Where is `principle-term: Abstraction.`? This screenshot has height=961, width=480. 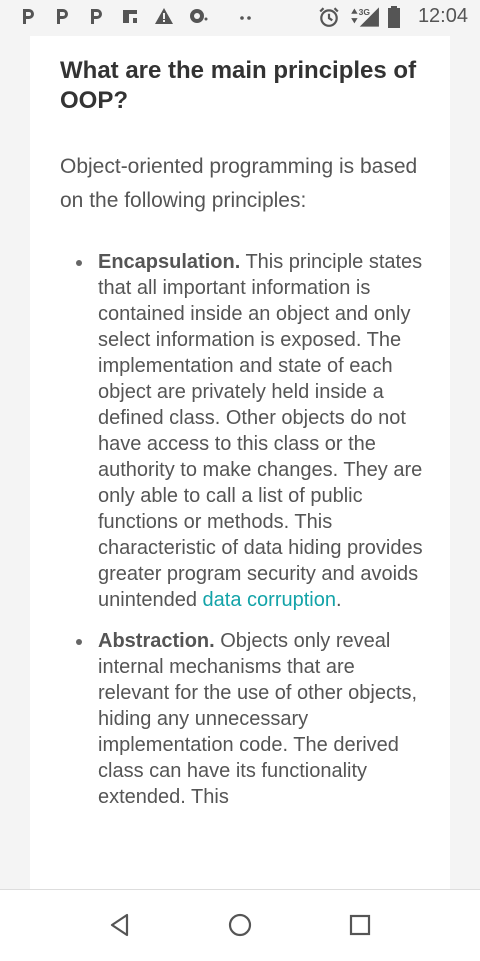 principle-term: Abstraction. is located at coordinates (156, 641).